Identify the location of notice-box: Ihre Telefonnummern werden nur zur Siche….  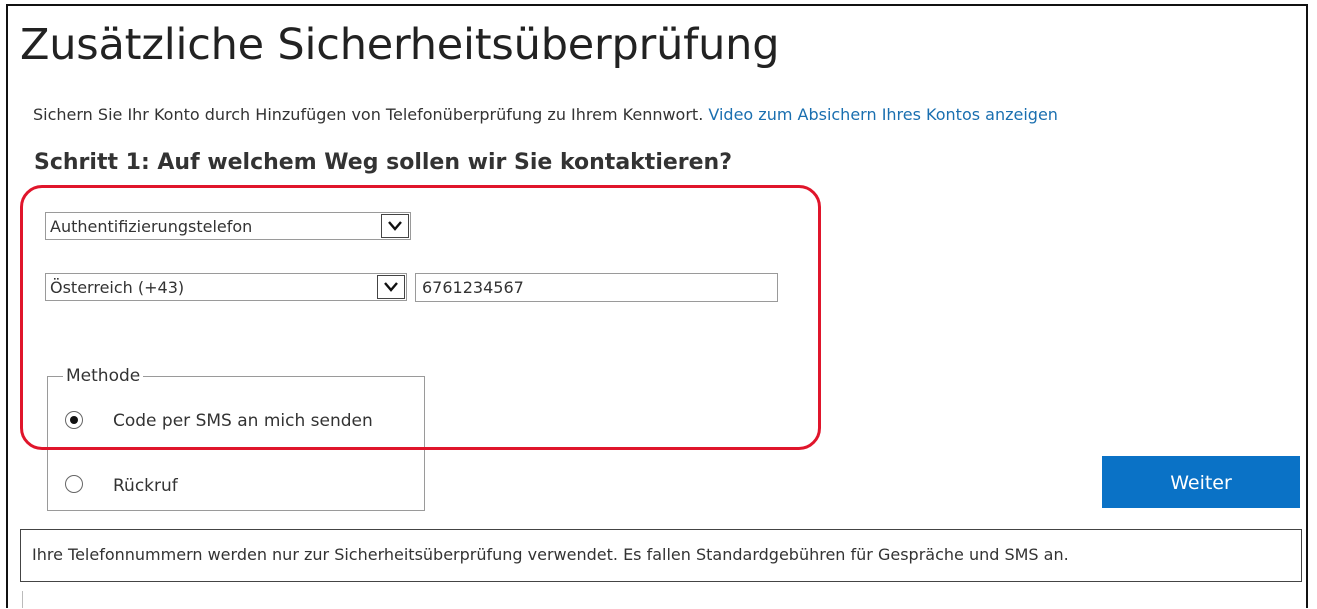
(661, 555).